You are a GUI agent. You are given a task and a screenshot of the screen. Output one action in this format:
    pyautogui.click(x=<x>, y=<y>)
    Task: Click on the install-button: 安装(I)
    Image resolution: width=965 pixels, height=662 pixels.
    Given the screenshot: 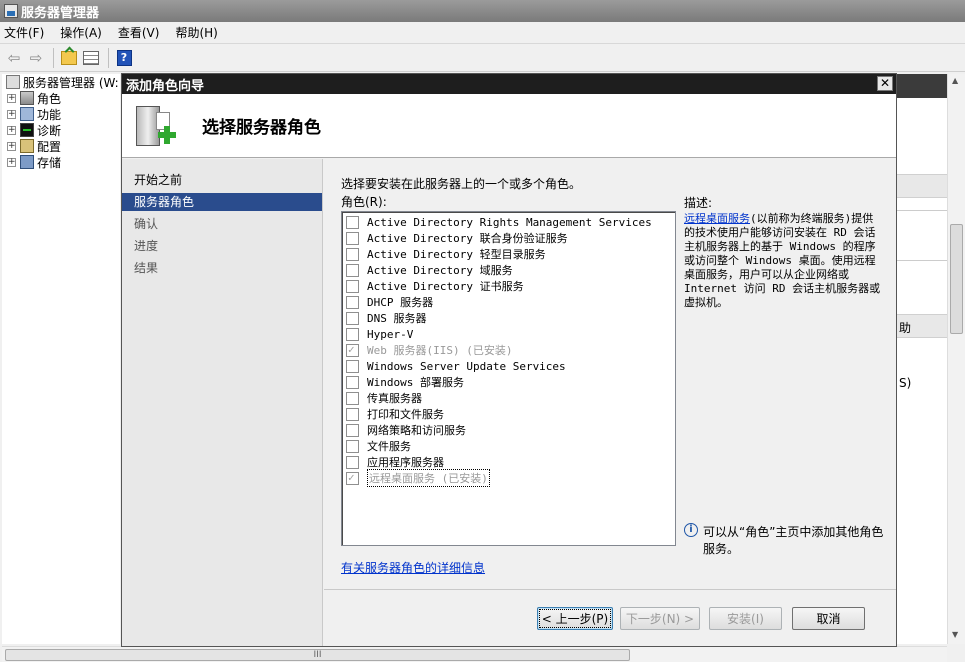 What is the action you would take?
    pyautogui.click(x=745, y=618)
    